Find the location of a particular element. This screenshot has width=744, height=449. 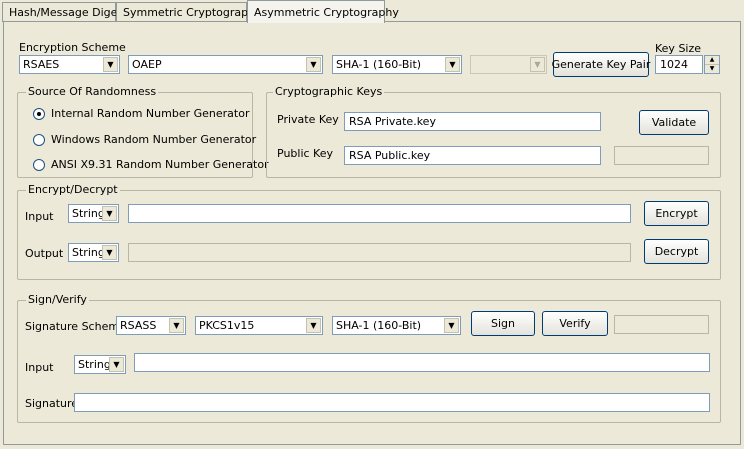

public-key-input: RSA Public.key is located at coordinates (472, 155).